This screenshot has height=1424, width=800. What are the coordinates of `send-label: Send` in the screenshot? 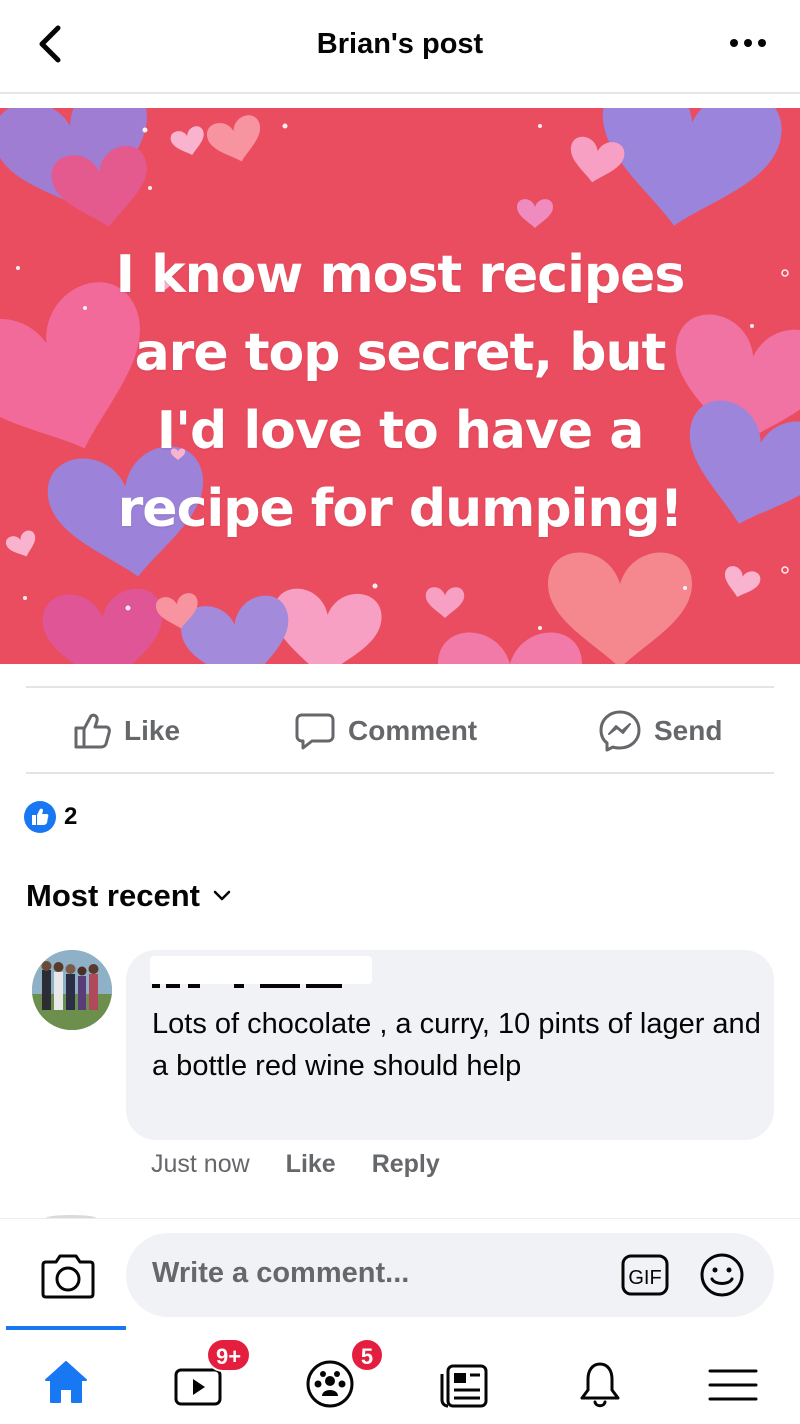 It's located at (688, 730).